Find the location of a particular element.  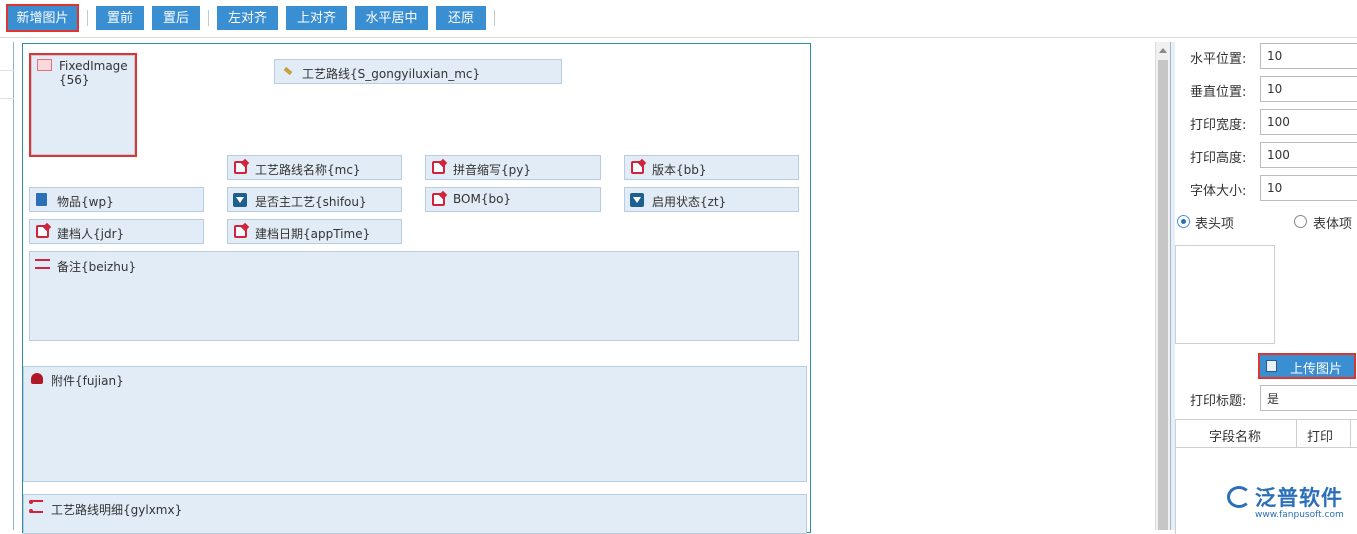

image-preview is located at coordinates (1225, 294).